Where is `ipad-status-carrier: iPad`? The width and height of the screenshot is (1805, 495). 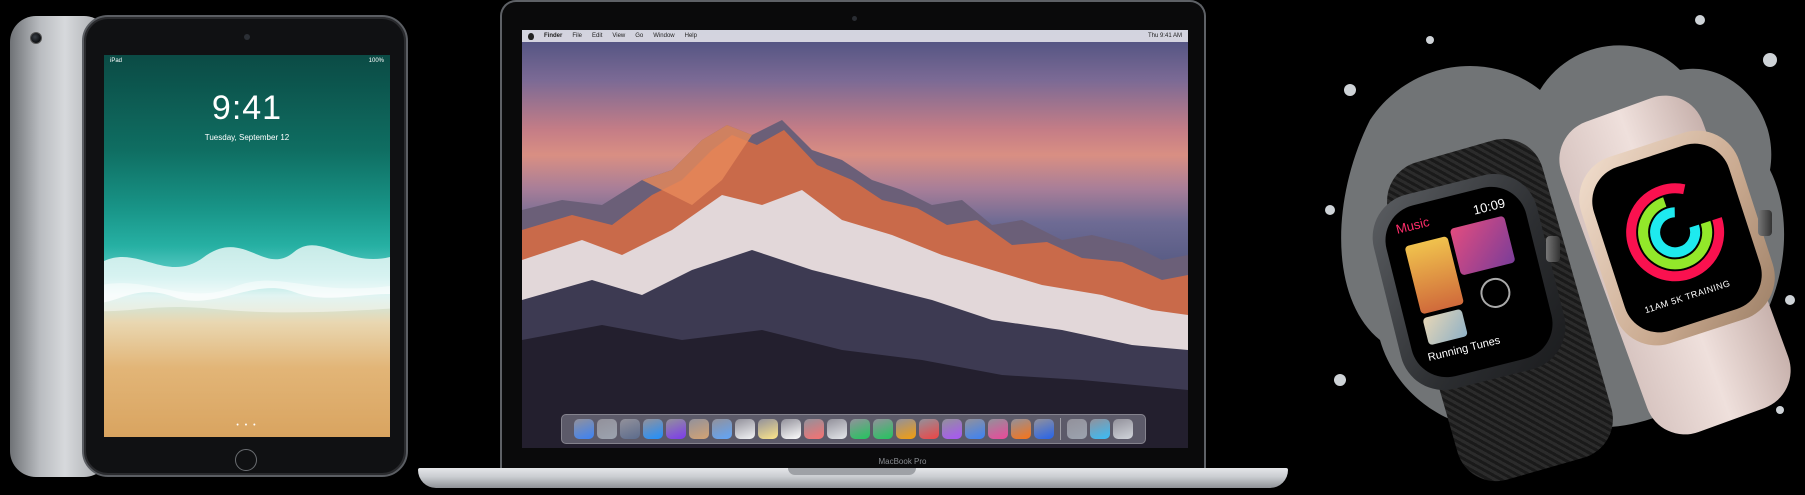 ipad-status-carrier: iPad is located at coordinates (116, 61).